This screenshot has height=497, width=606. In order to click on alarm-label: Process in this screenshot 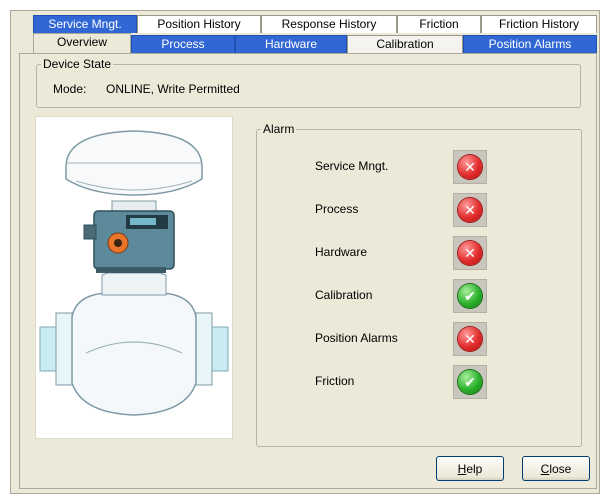, I will do `click(337, 209)`.